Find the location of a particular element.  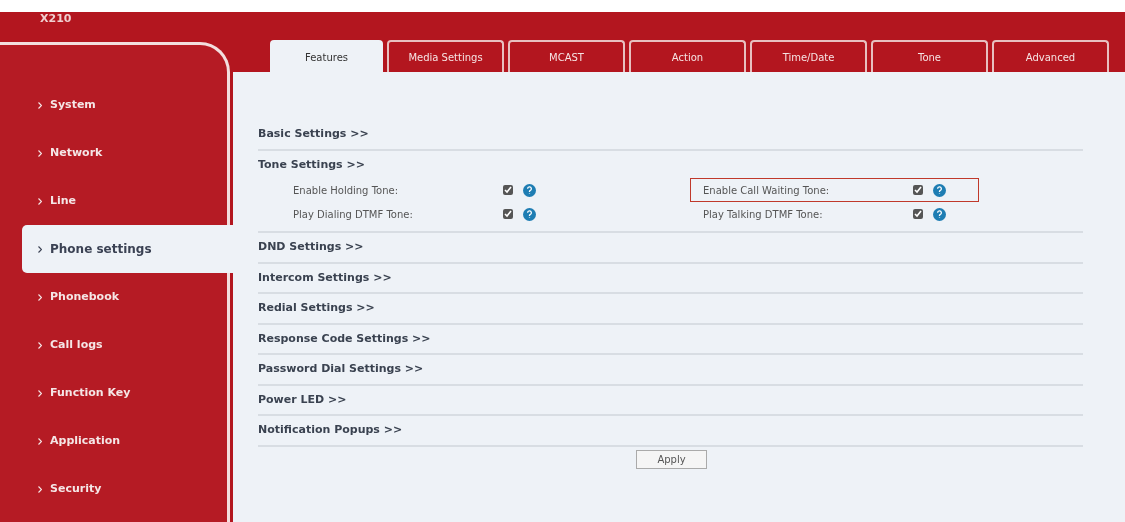

tab: MCAST is located at coordinates (566, 56).